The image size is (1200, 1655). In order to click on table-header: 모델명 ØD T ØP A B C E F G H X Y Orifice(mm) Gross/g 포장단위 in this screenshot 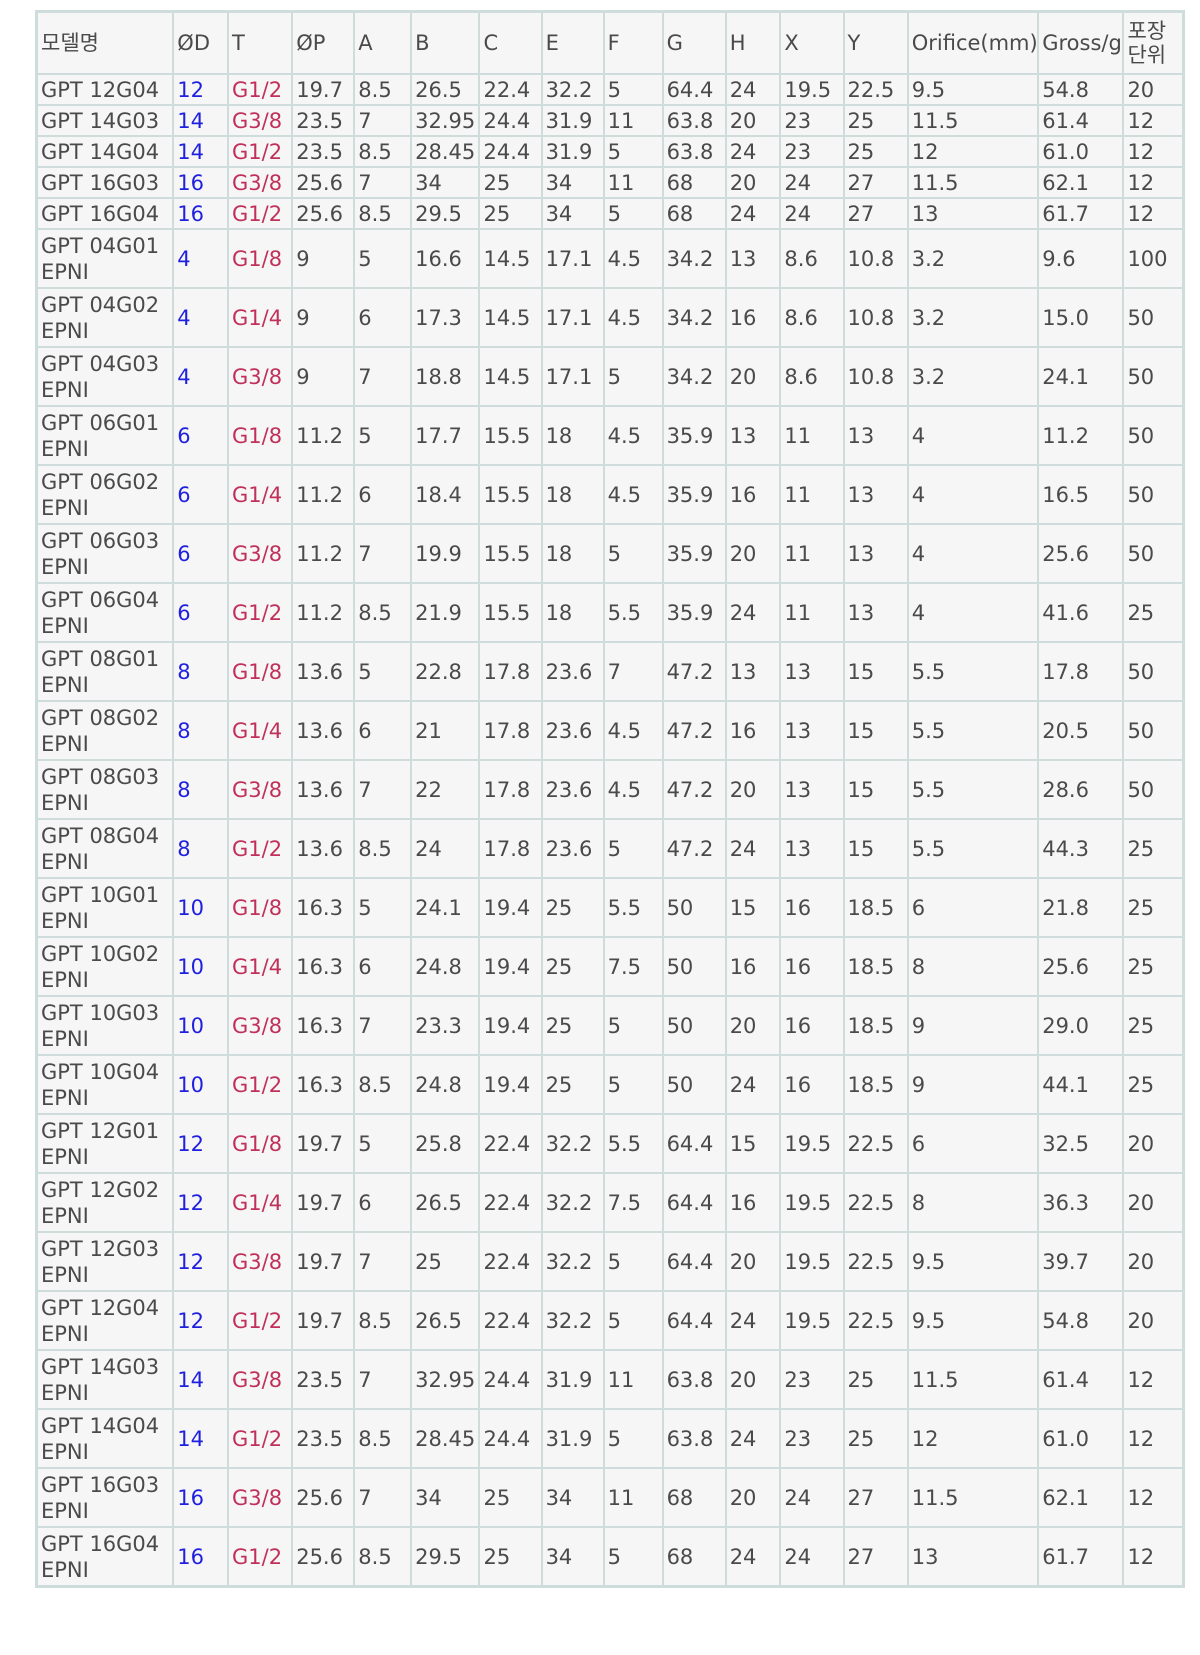, I will do `click(610, 42)`.